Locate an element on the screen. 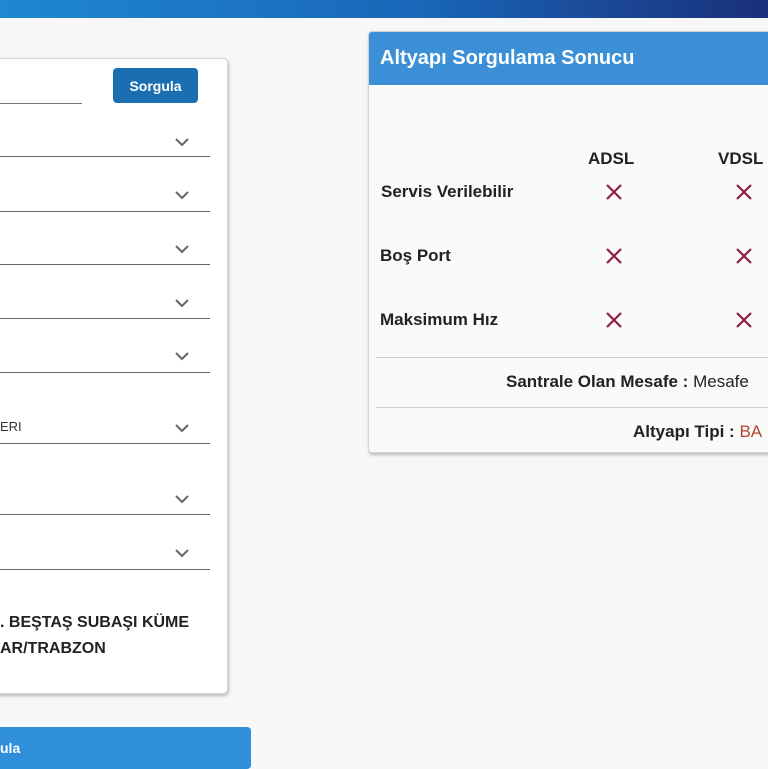  row-label-maks-hiz: Maksimum Hız is located at coordinates (439, 319).